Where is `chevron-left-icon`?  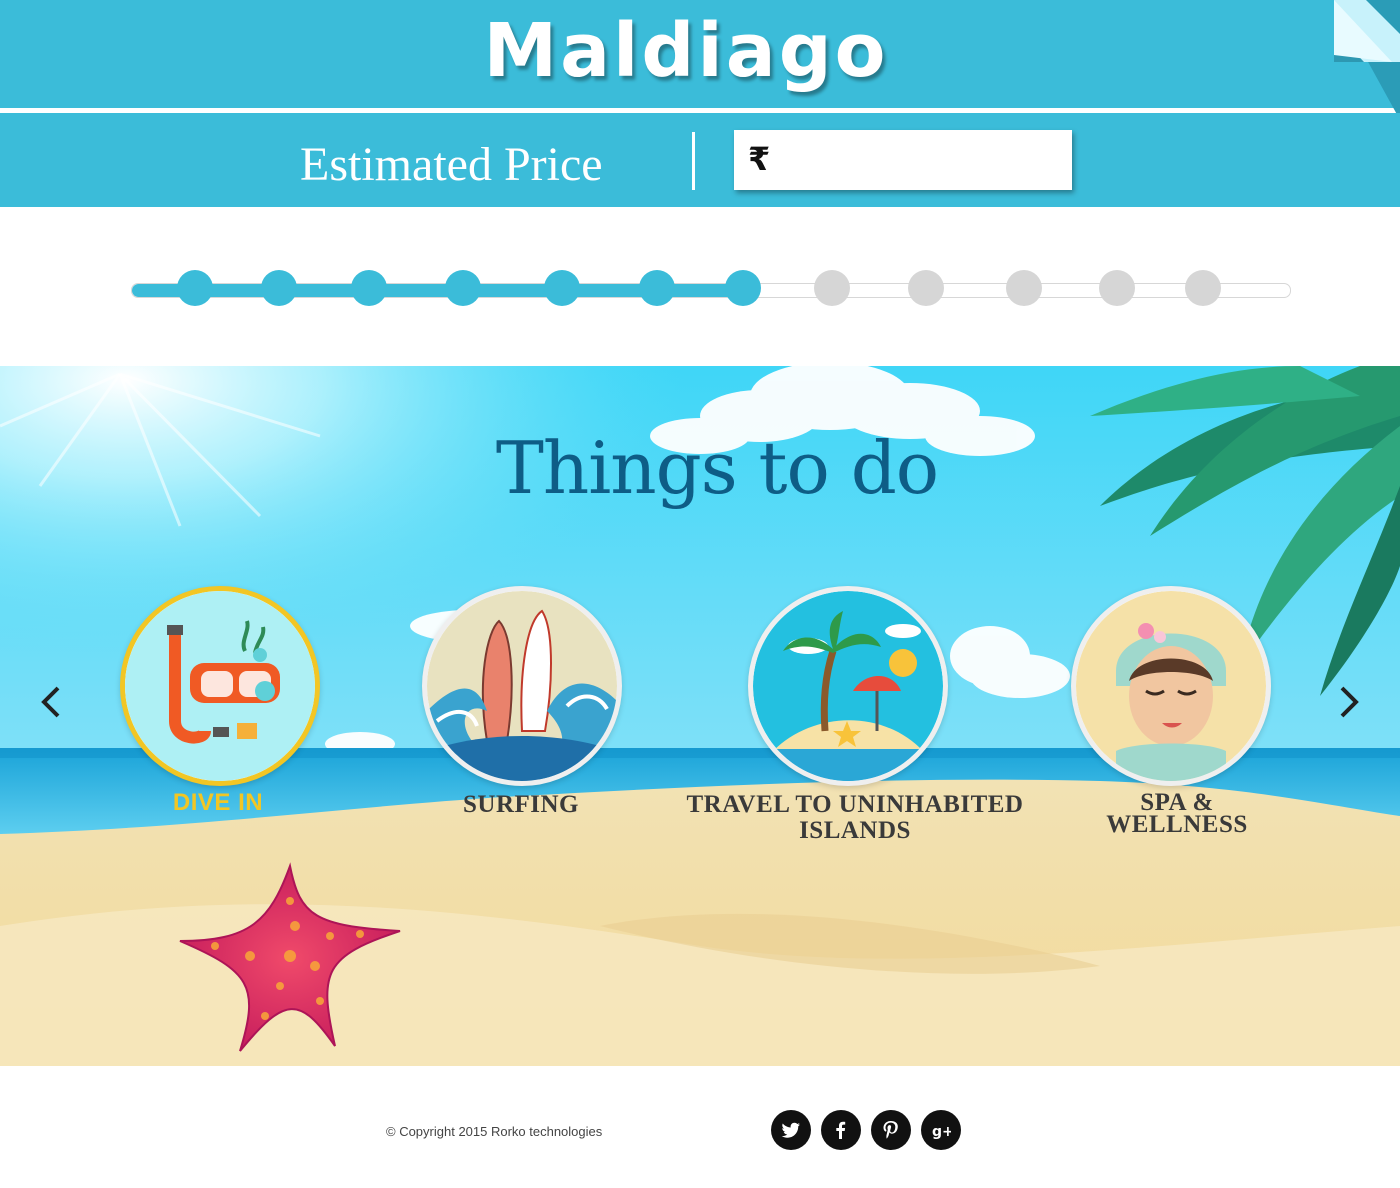 chevron-left-icon is located at coordinates (51, 702).